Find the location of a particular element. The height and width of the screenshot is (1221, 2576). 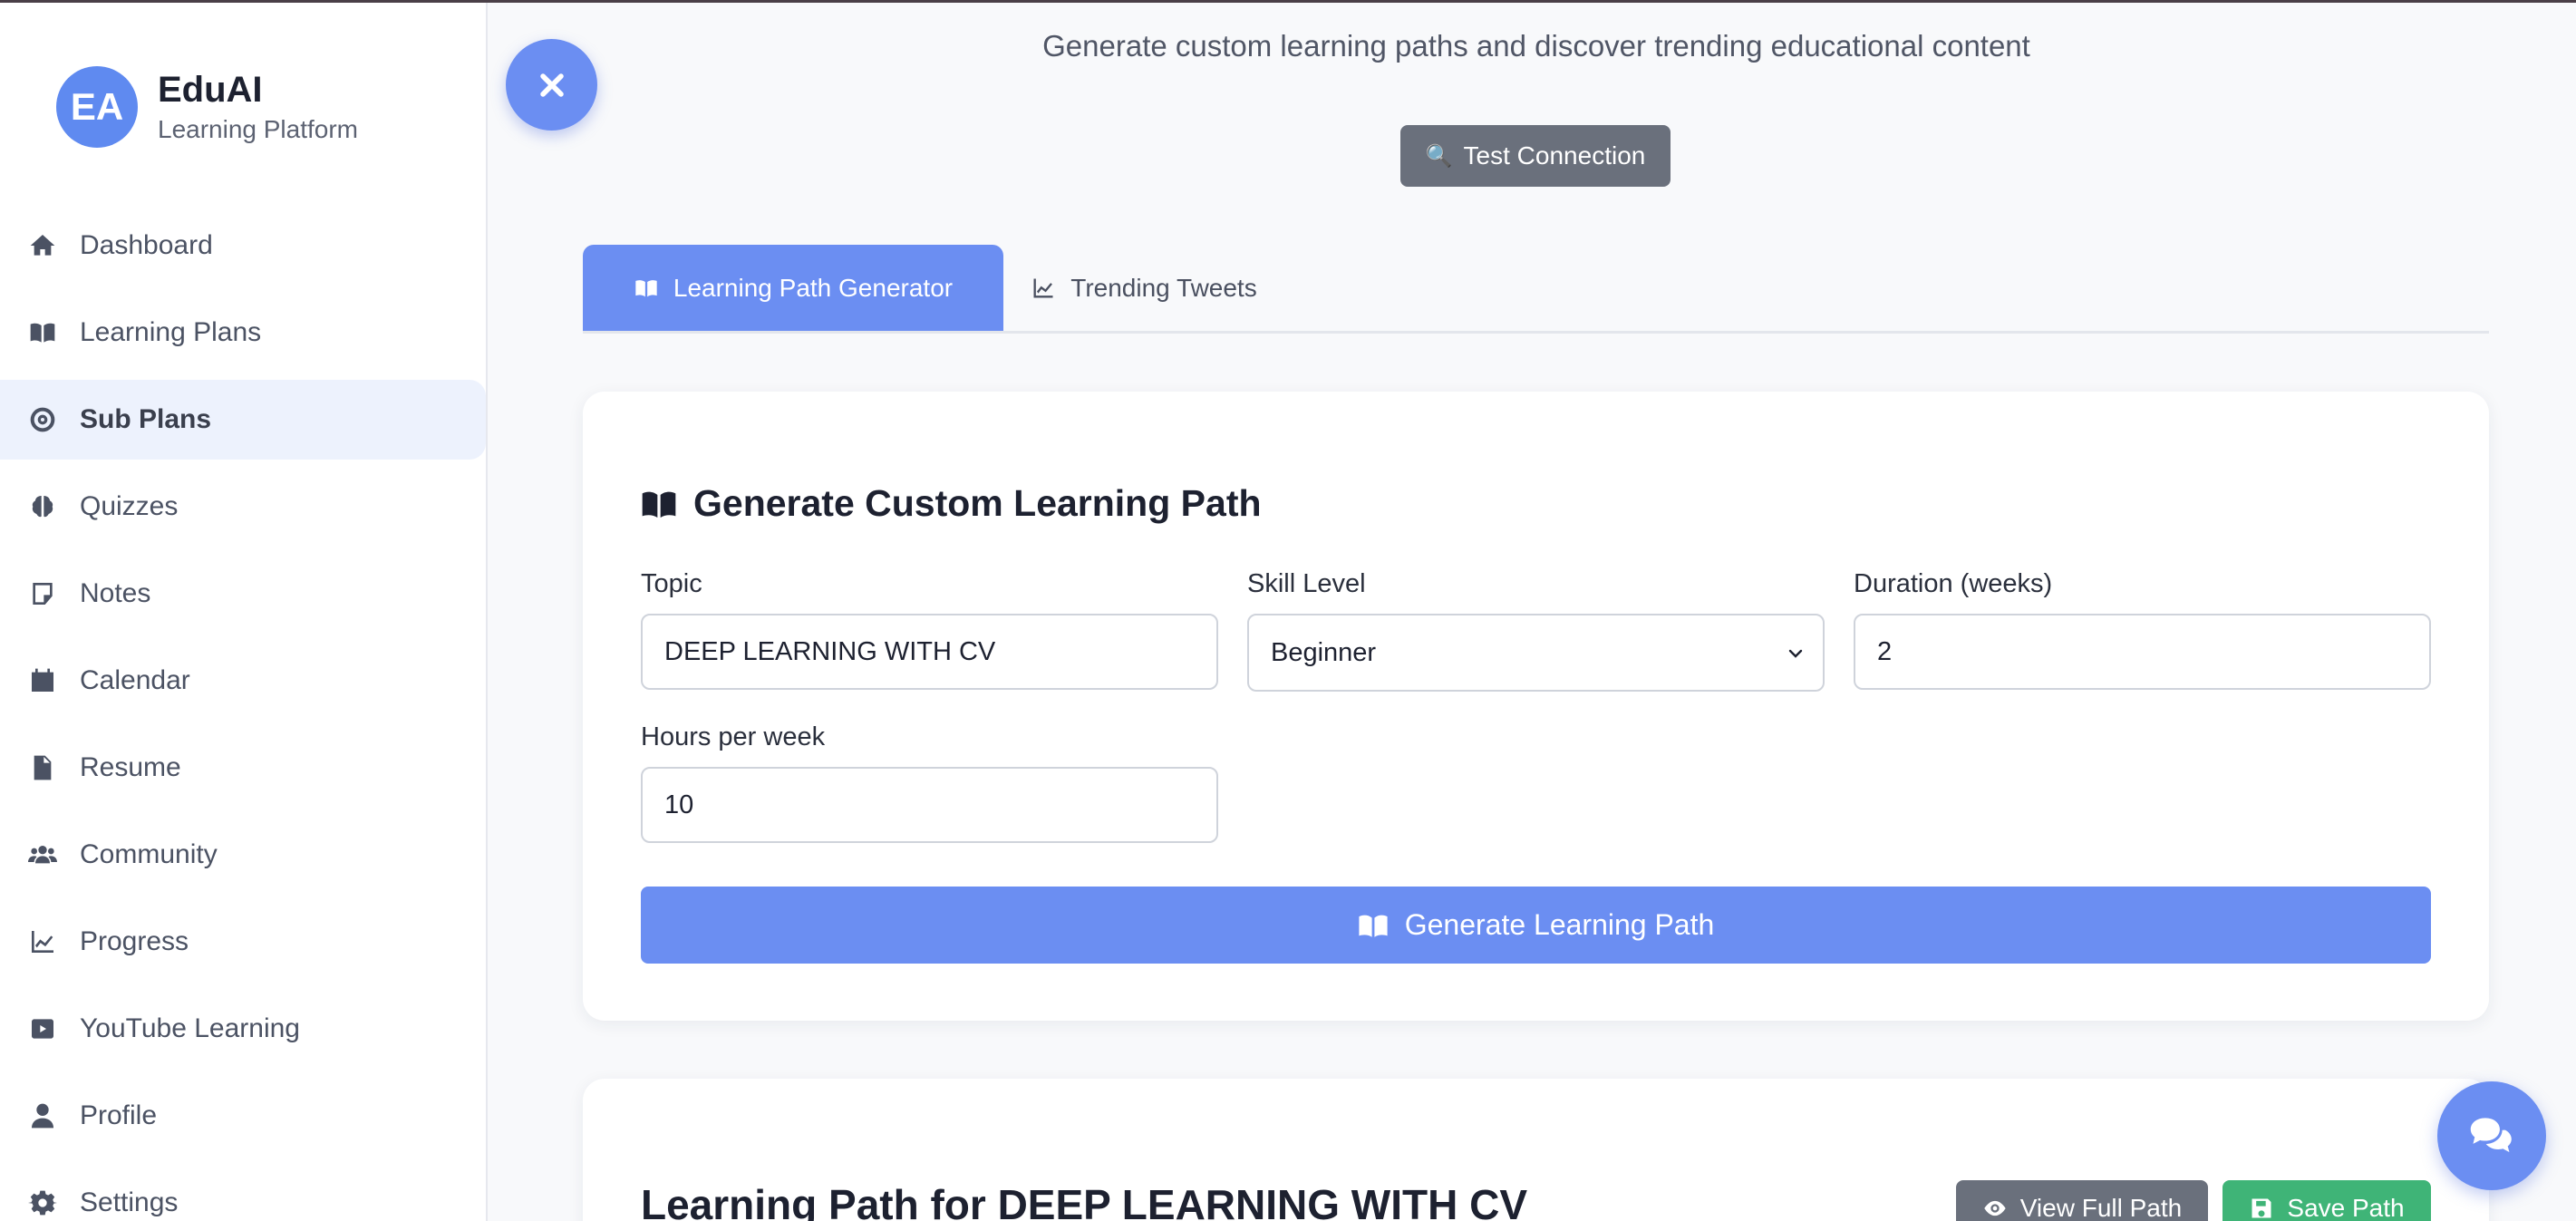

youtube-icon is located at coordinates (42, 1028).